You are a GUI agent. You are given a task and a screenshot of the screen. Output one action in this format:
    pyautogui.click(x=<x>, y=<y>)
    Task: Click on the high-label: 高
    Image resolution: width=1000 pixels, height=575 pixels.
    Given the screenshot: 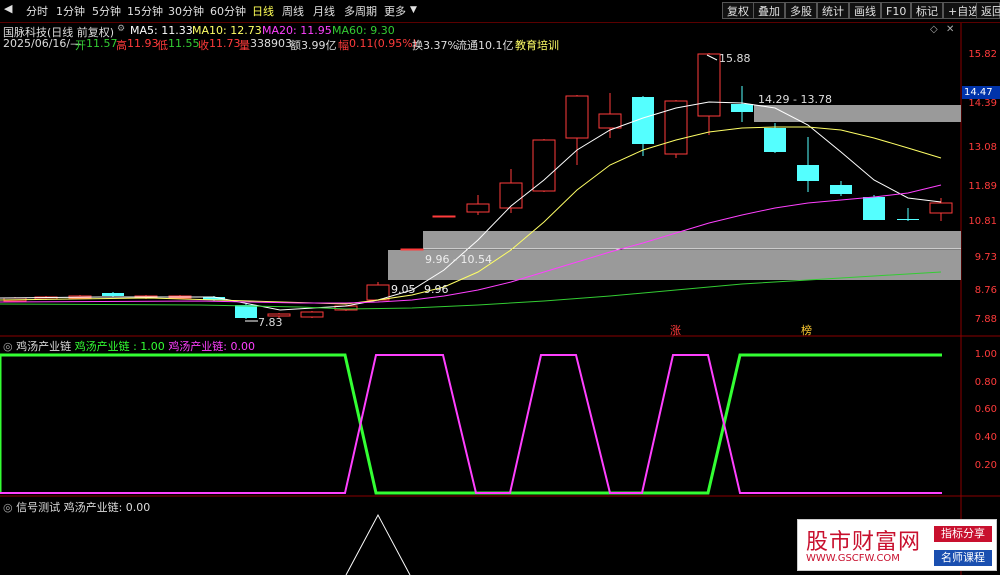 What is the action you would take?
    pyautogui.click(x=121, y=45)
    